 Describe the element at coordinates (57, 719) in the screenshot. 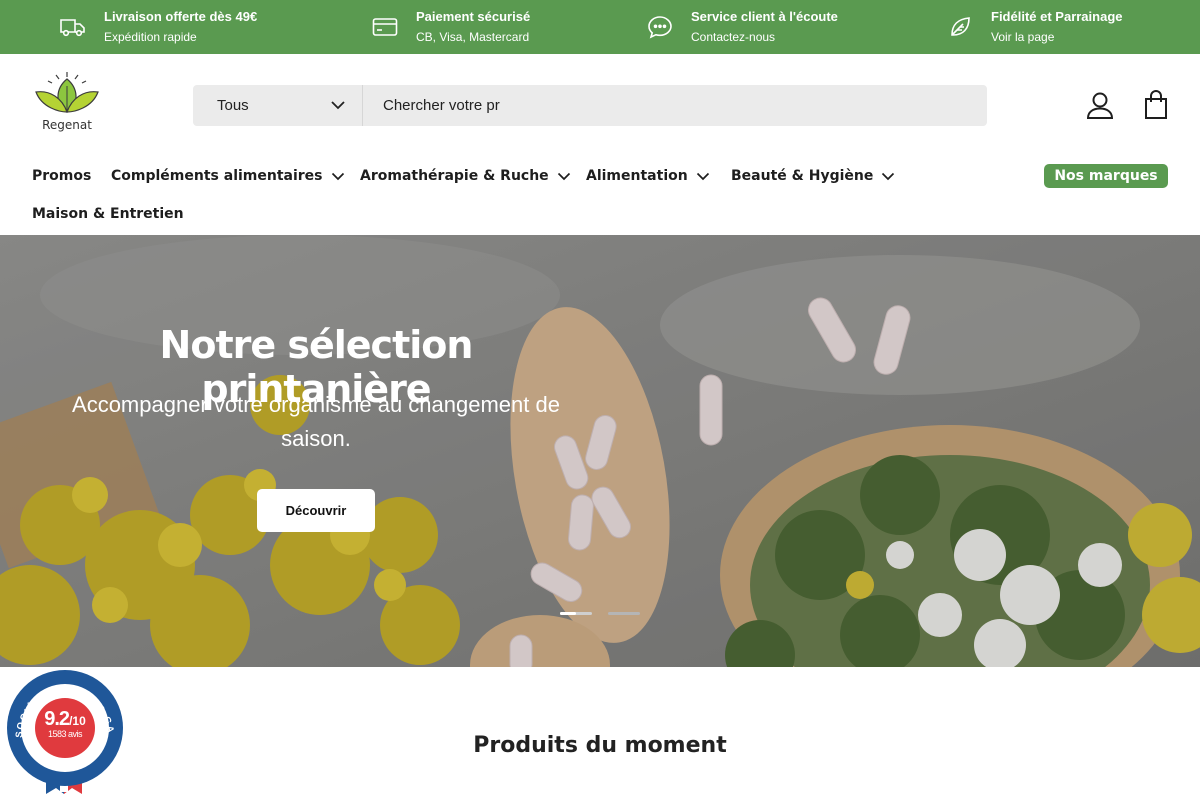

I see `badge-score: 9.2` at that location.